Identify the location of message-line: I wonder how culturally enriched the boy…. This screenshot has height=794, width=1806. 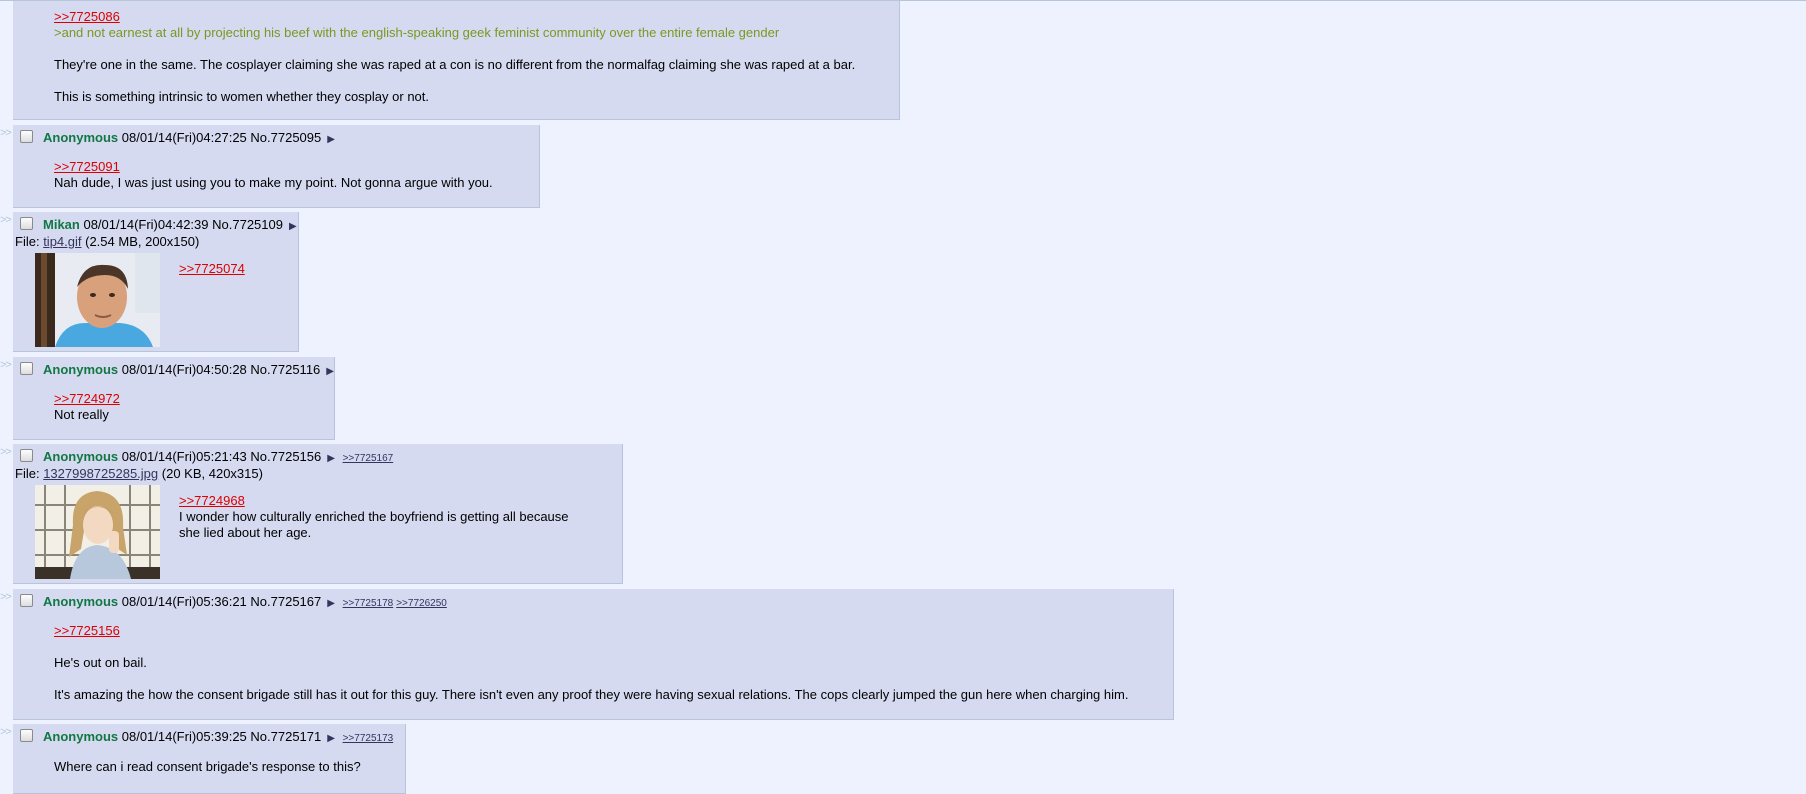
(374, 516).